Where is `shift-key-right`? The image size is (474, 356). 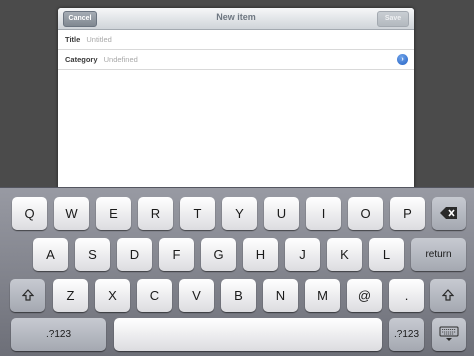 shift-key-right is located at coordinates (448, 295).